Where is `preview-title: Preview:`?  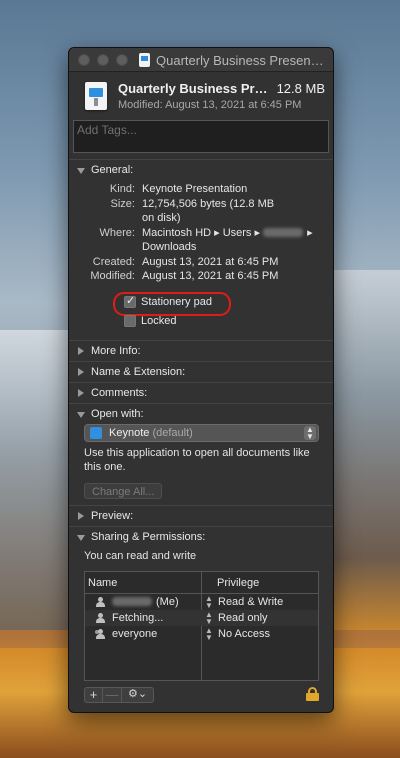
preview-title: Preview: is located at coordinates (112, 515).